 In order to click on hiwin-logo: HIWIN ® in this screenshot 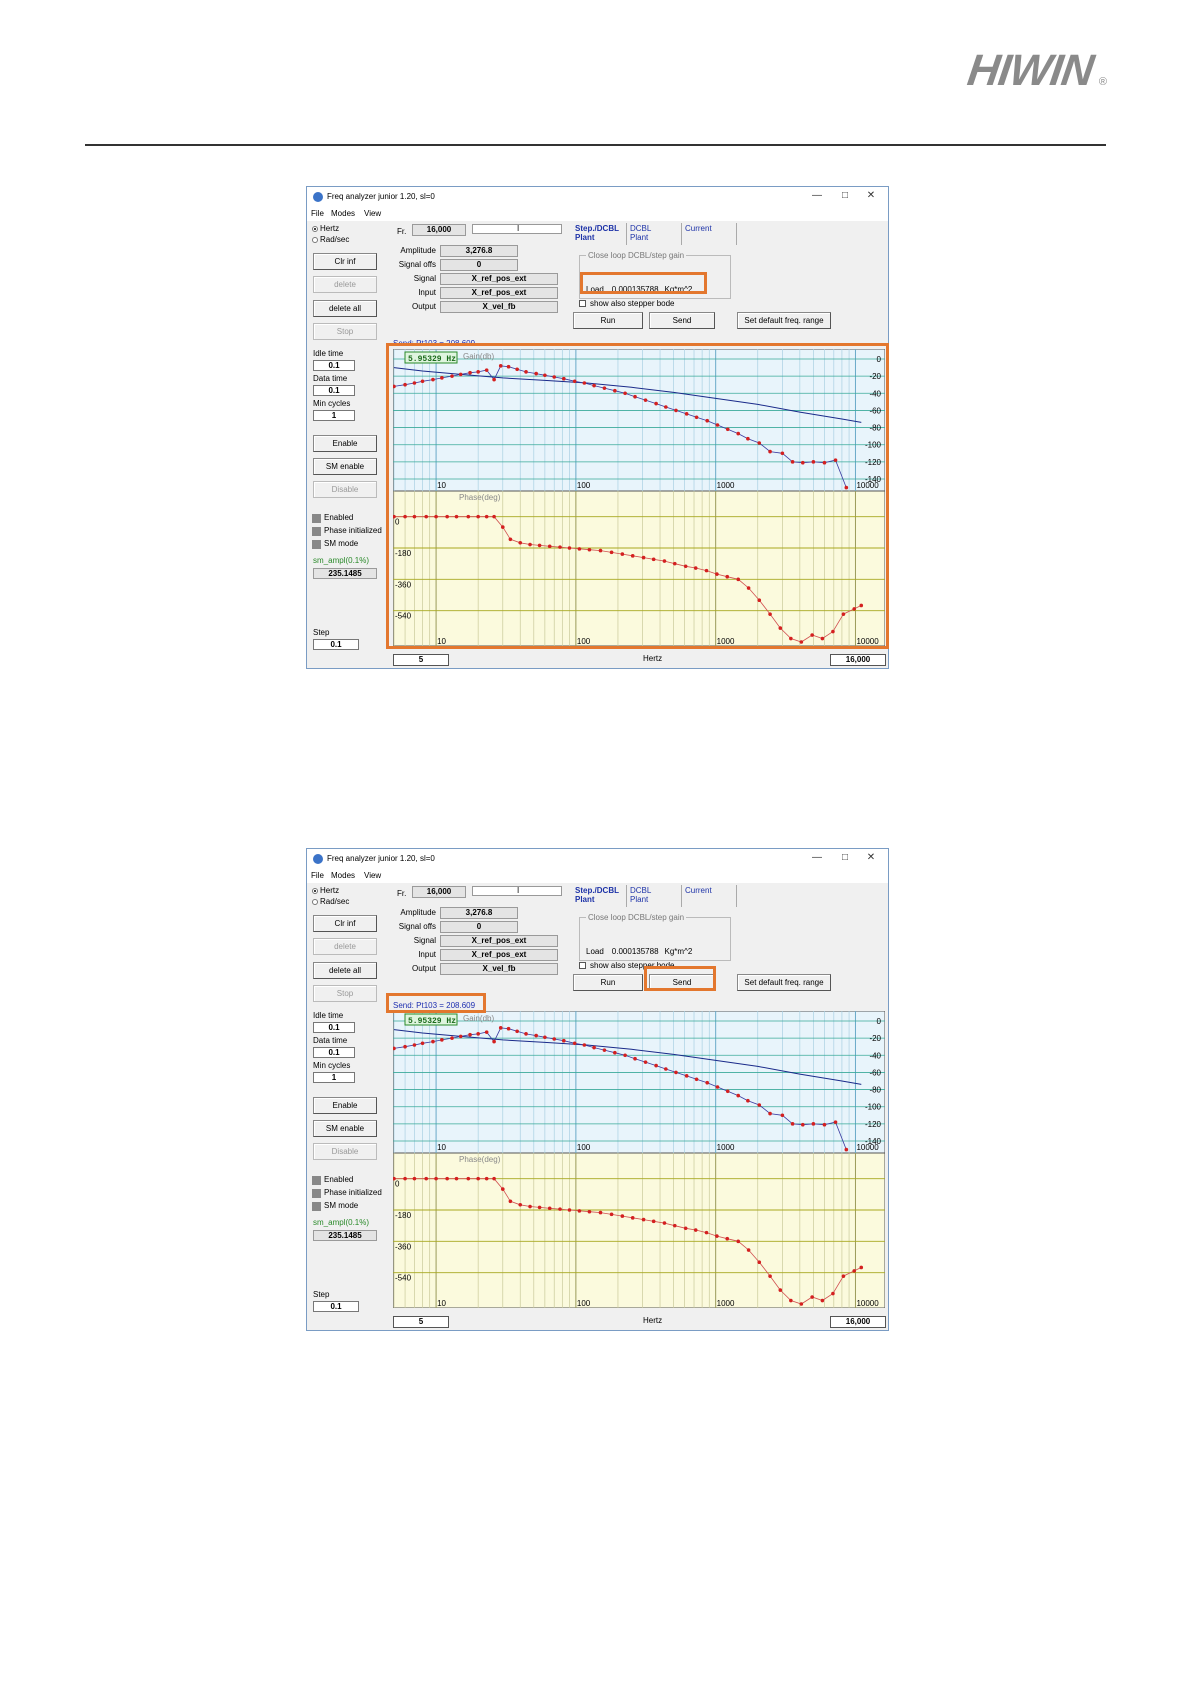, I will do `click(1012, 70)`.